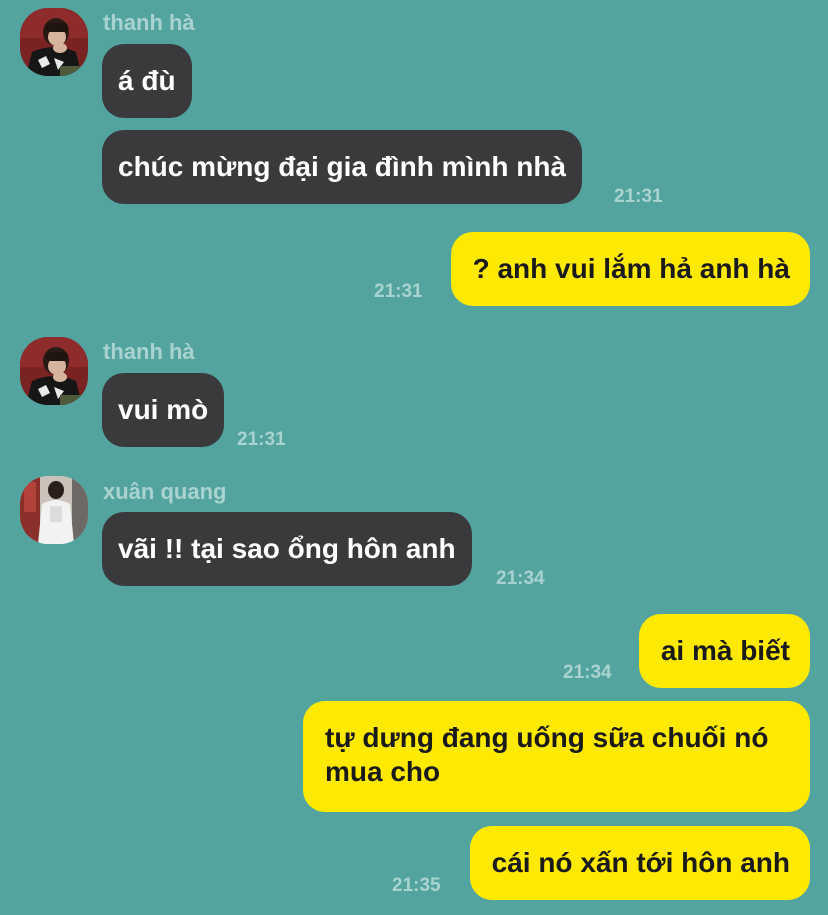 The image size is (828, 915). I want to click on avatar-photo-xuan-quang, so click(54, 510).